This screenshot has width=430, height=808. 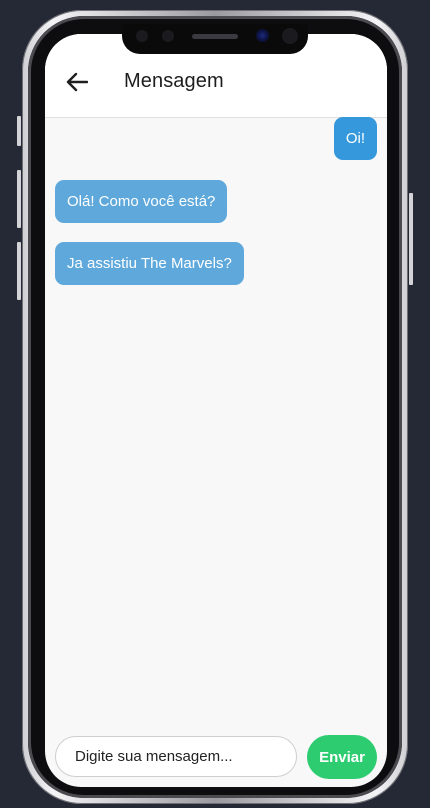 What do you see at coordinates (19, 271) in the screenshot?
I see `volume-down-button` at bounding box center [19, 271].